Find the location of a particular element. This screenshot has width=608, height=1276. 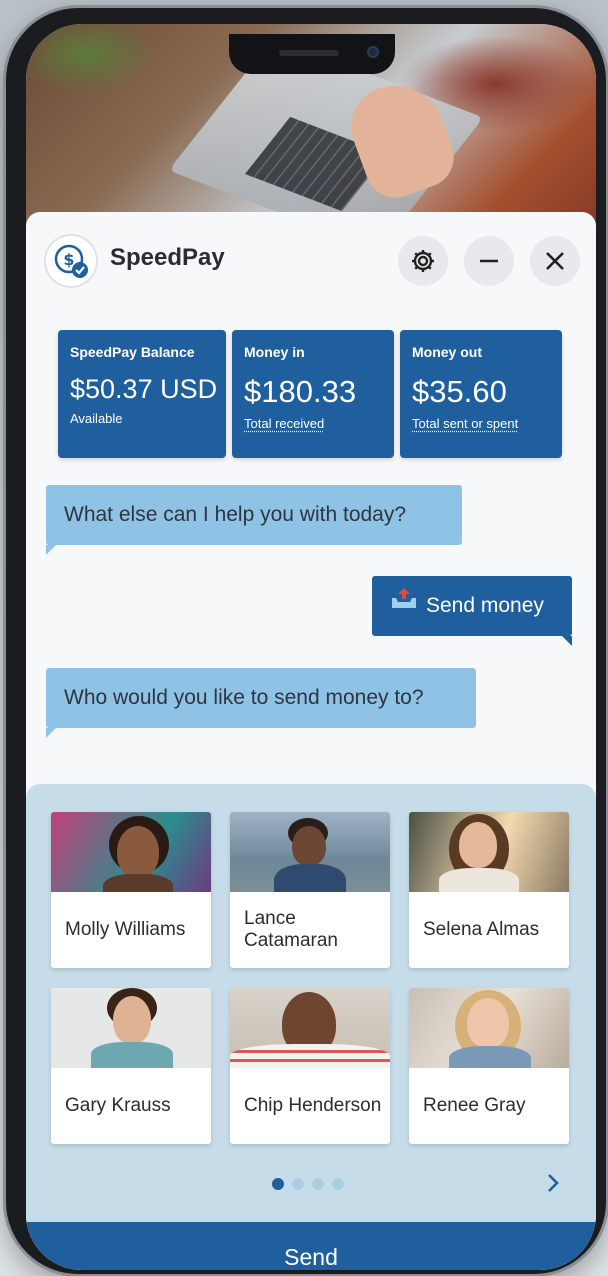

balance-card: SpeedPay Balance $50.37 USD Available is located at coordinates (142, 394).